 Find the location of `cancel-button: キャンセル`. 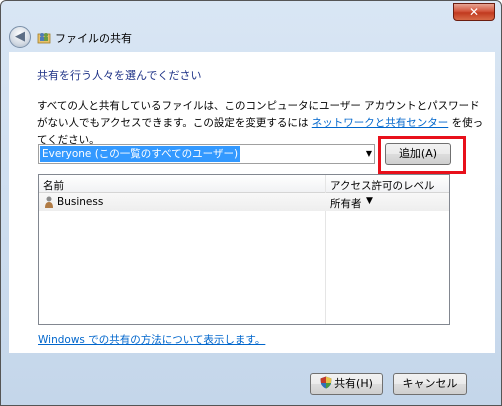

cancel-button: キャンセル is located at coordinates (430, 384).